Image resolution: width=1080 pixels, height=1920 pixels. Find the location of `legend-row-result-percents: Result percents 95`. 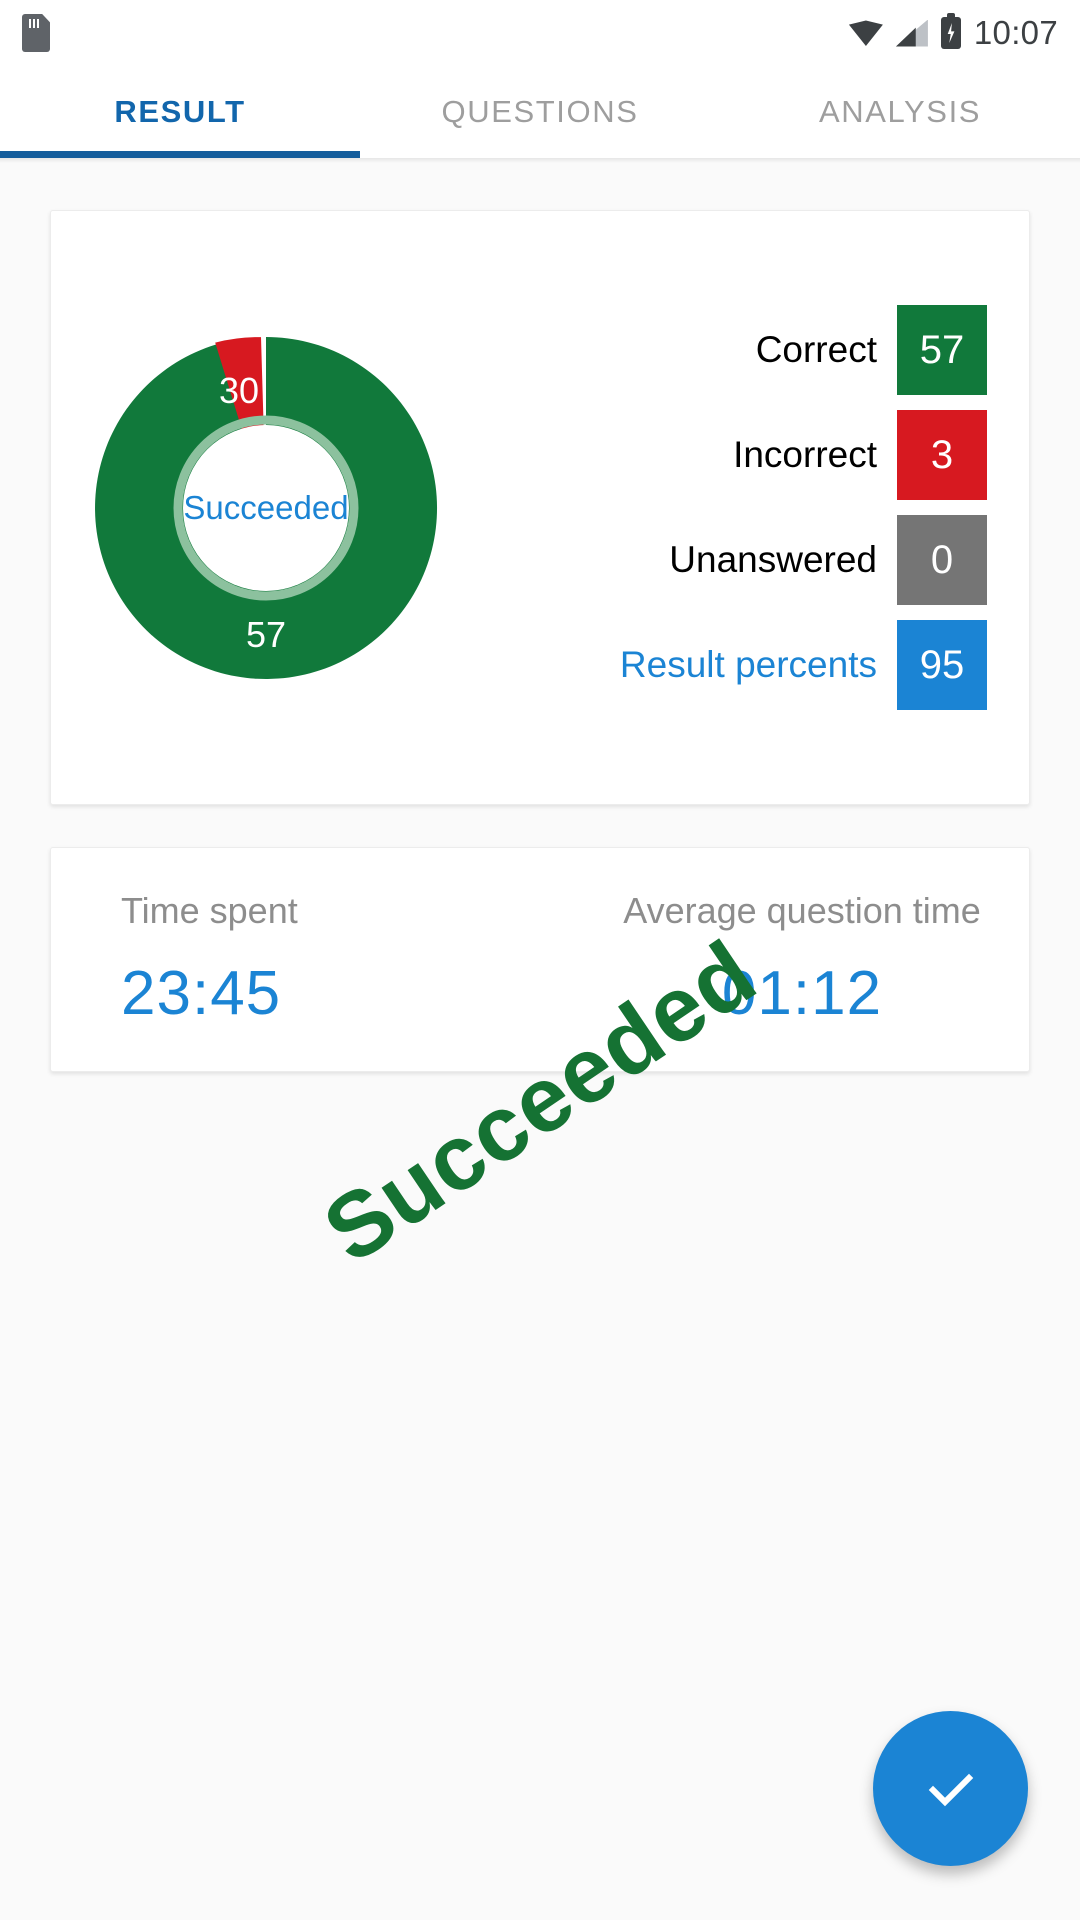

legend-row-result-percents: Result percents 95 is located at coordinates (734, 665).